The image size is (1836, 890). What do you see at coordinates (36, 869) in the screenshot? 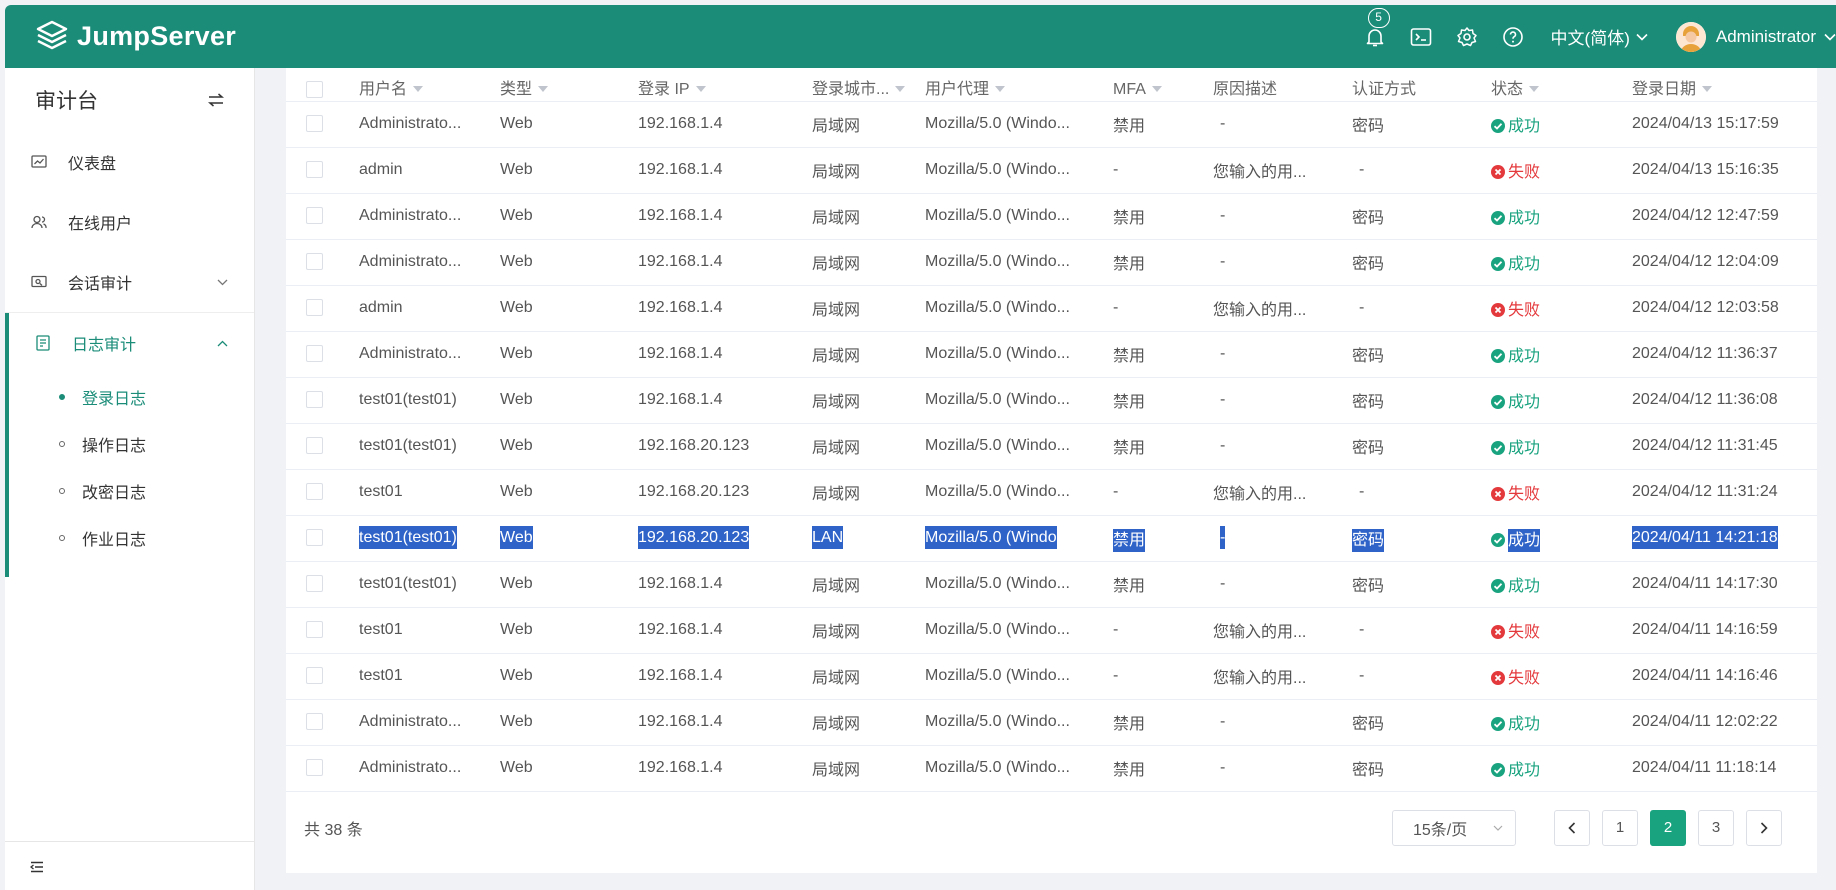
I see `collapse-sidebar-icon` at bounding box center [36, 869].